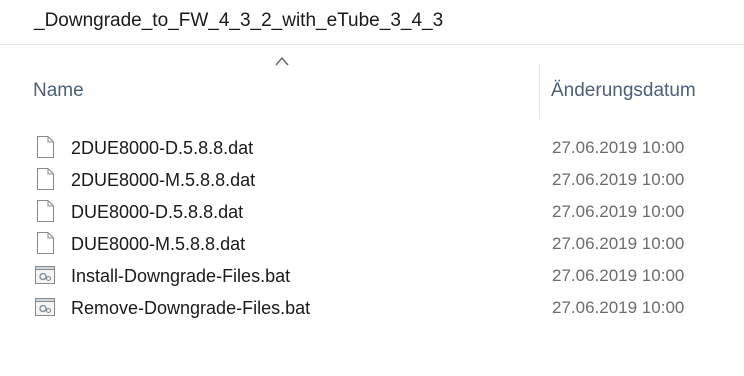  Describe the element at coordinates (157, 212) in the screenshot. I see `file-name: DUE8000-D.5.8.8.dat` at that location.